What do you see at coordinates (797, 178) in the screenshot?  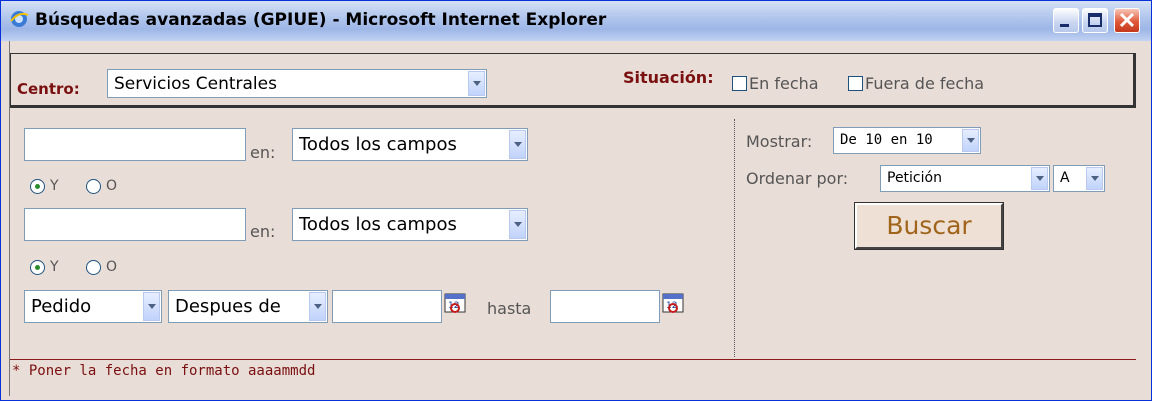 I see `ordenar-label: Ordenar por:` at bounding box center [797, 178].